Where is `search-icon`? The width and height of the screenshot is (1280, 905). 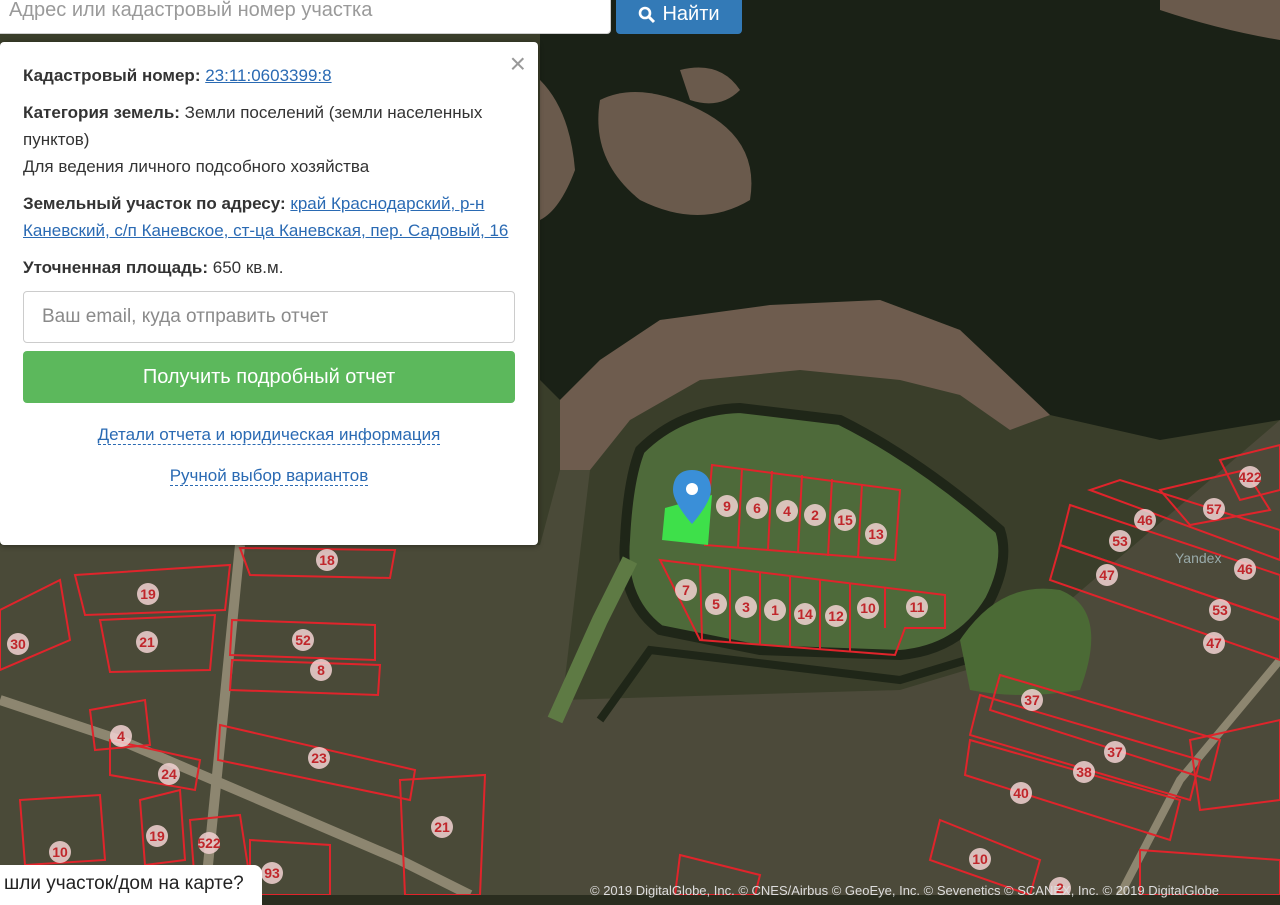
search-icon is located at coordinates (647, 14).